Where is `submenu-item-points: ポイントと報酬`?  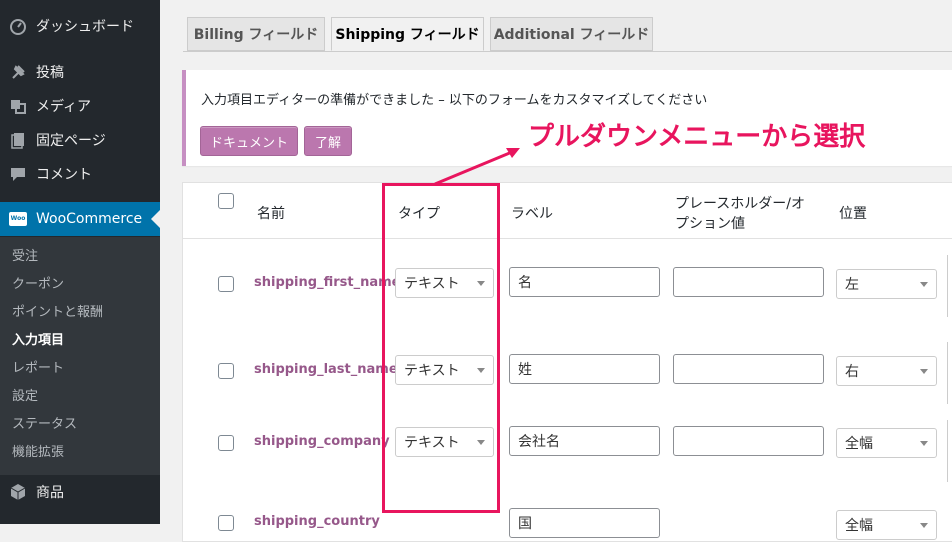 submenu-item-points: ポイントと報酬 is located at coordinates (57, 313).